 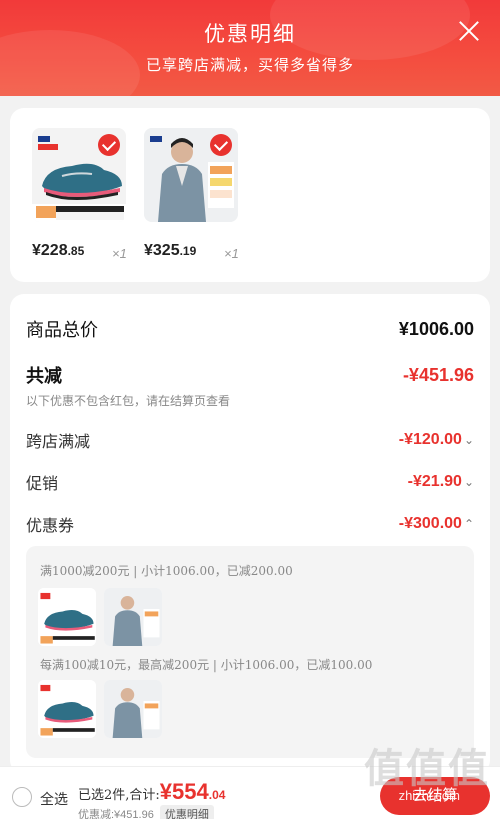 I want to click on discount-value: -¥300.00 ⌃, so click(x=436, y=524).